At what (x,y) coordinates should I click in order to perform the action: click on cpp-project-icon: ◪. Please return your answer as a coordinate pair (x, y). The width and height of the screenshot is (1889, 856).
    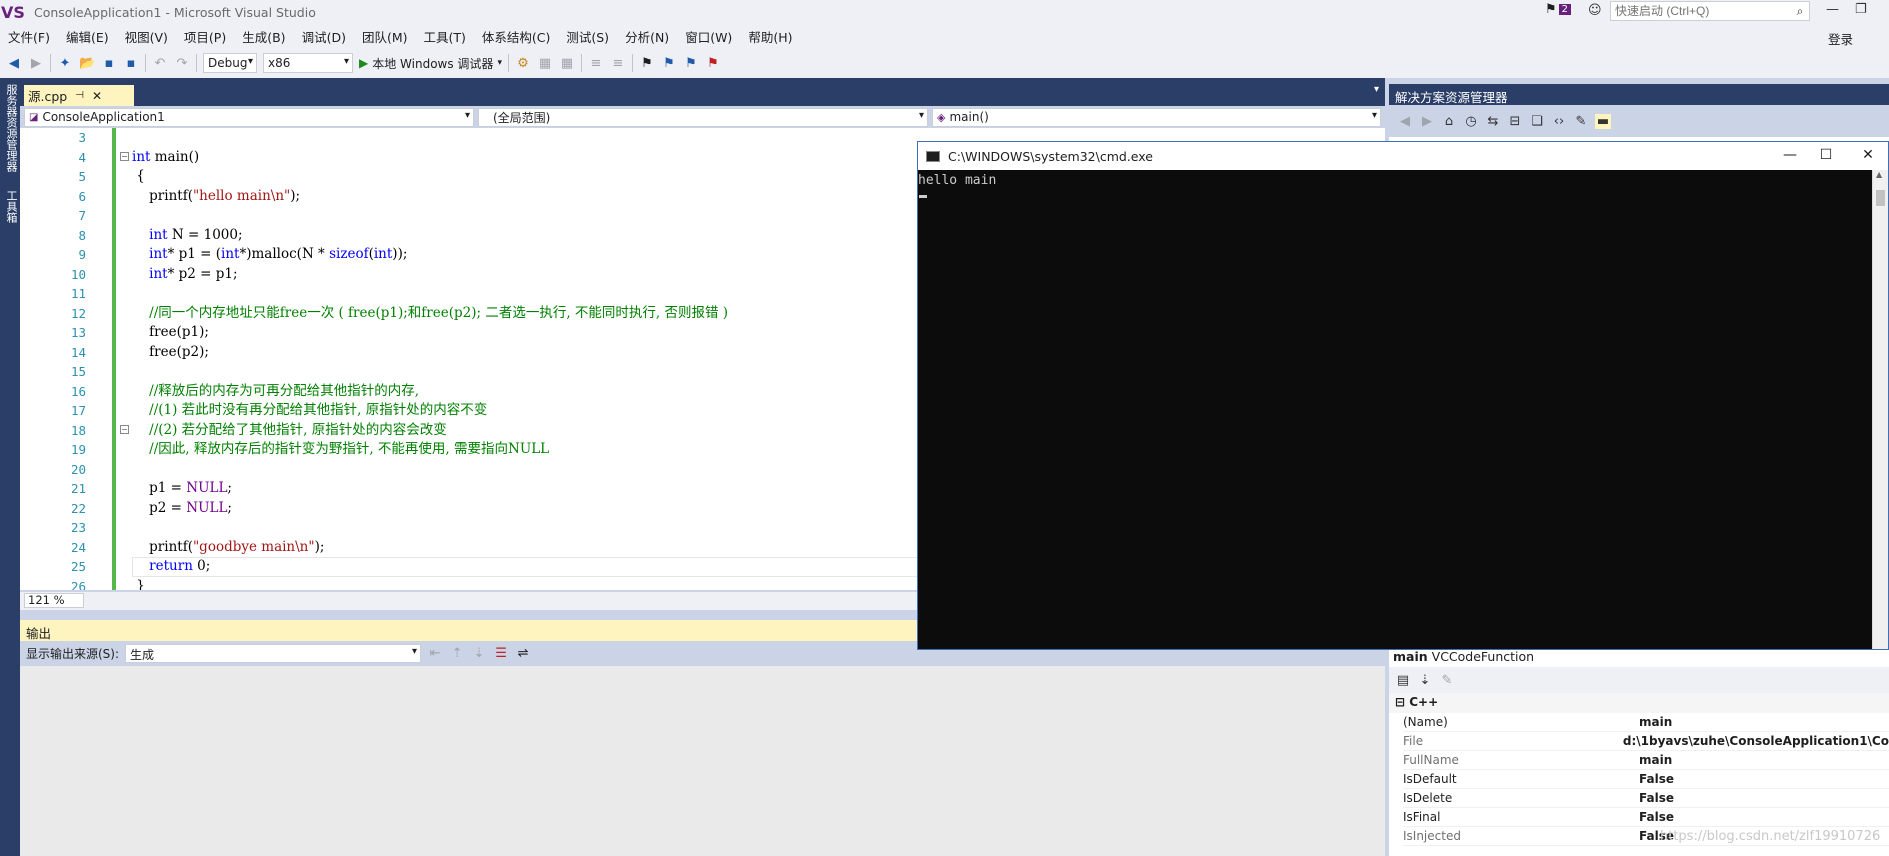
    Looking at the image, I should click on (34, 117).